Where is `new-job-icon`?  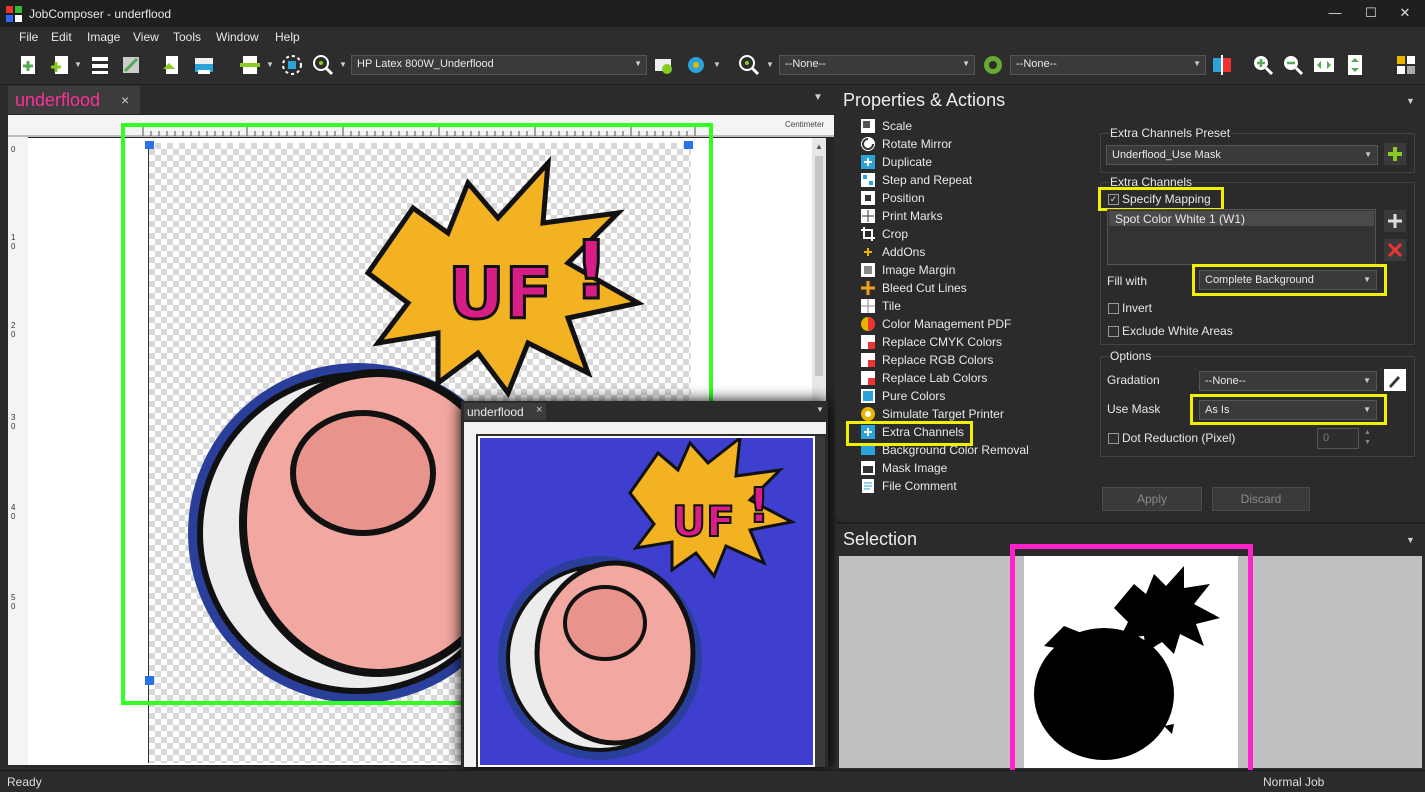 new-job-icon is located at coordinates (29, 65).